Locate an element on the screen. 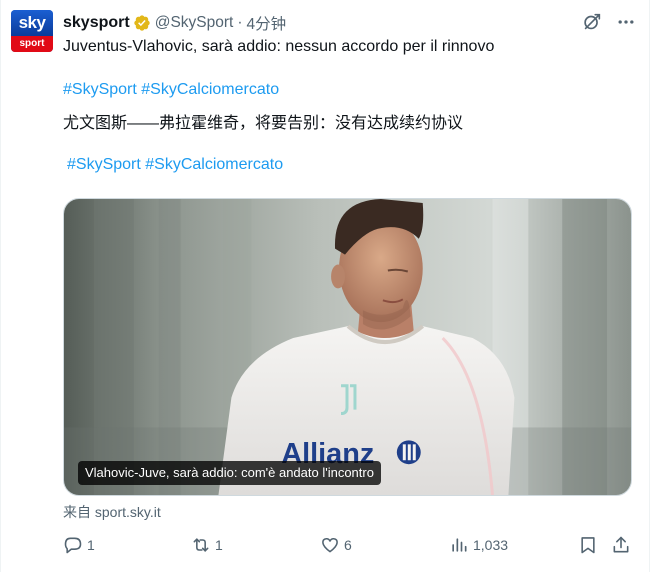 This screenshot has width=650, height=572. share-button is located at coordinates (621, 545).